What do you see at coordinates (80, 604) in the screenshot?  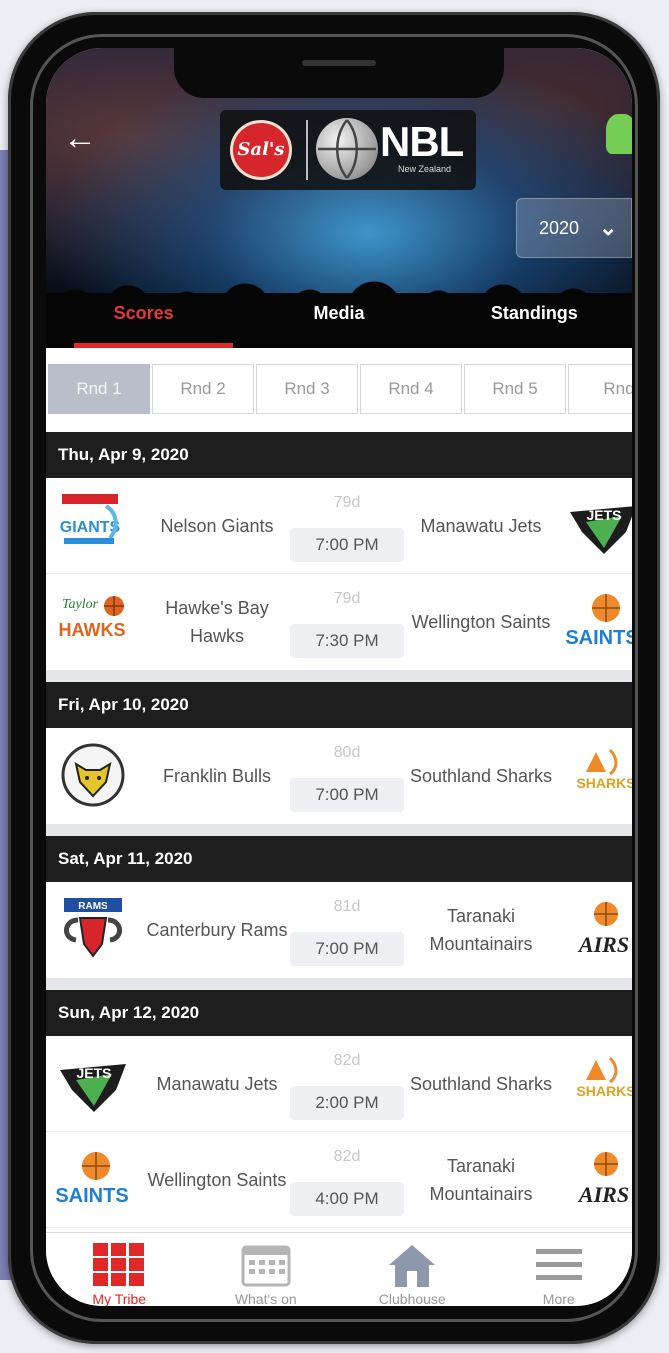 I see `svg-text: Taylor` at bounding box center [80, 604].